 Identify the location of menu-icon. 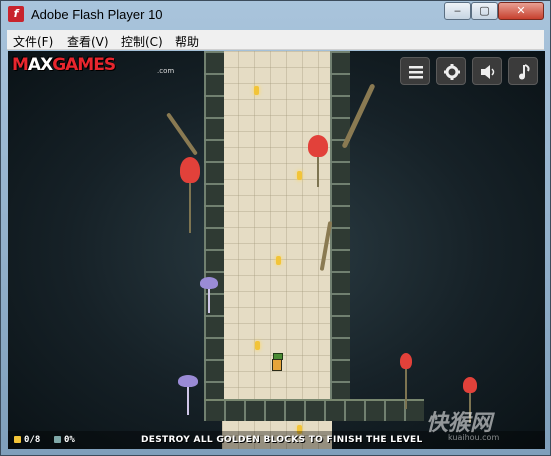
(416, 72).